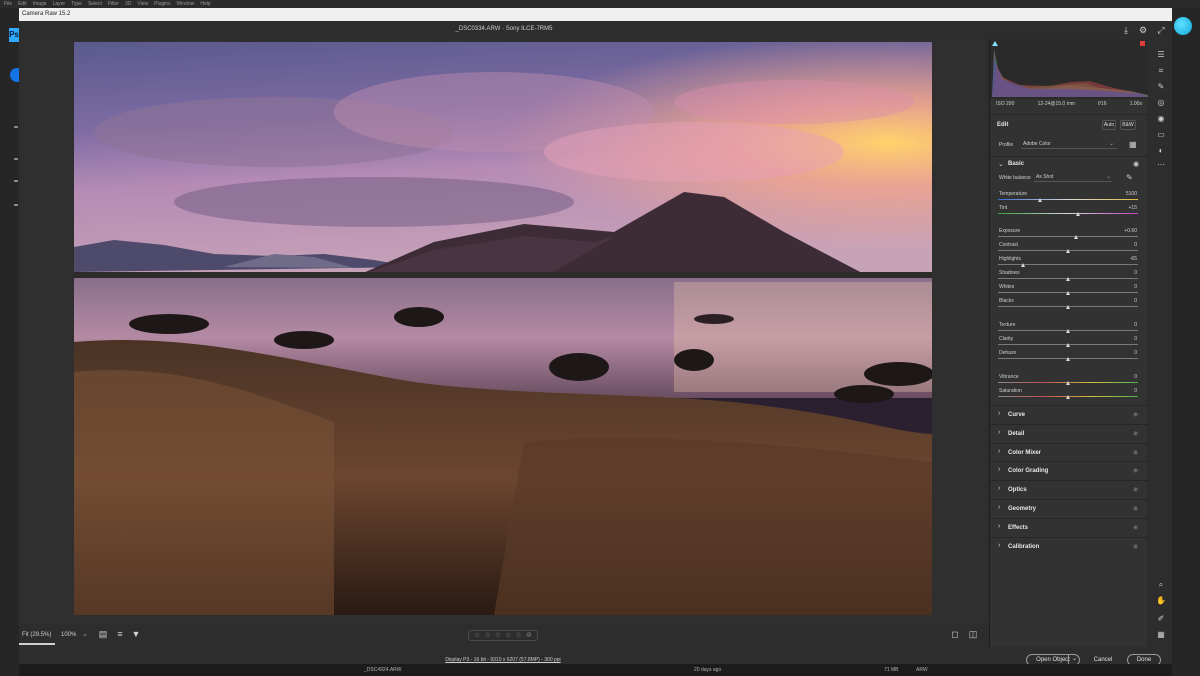 This screenshot has height=676, width=1200. Describe the element at coordinates (103, 634) in the screenshot. I see `filmstrip-icon: ▤` at that location.